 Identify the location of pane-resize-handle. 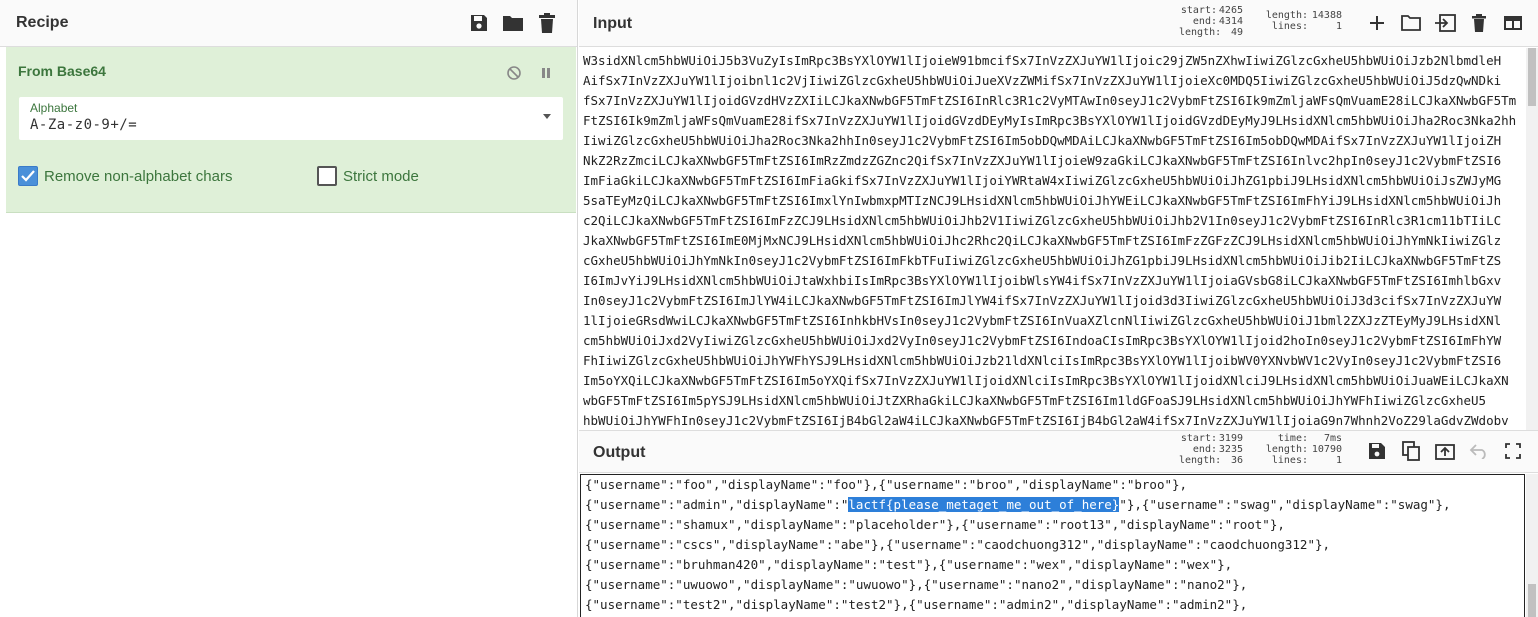
(576, 420).